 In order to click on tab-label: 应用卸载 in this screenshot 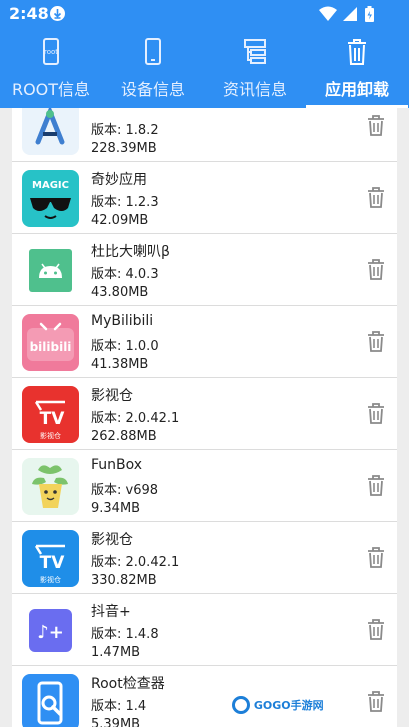, I will do `click(356, 89)`.